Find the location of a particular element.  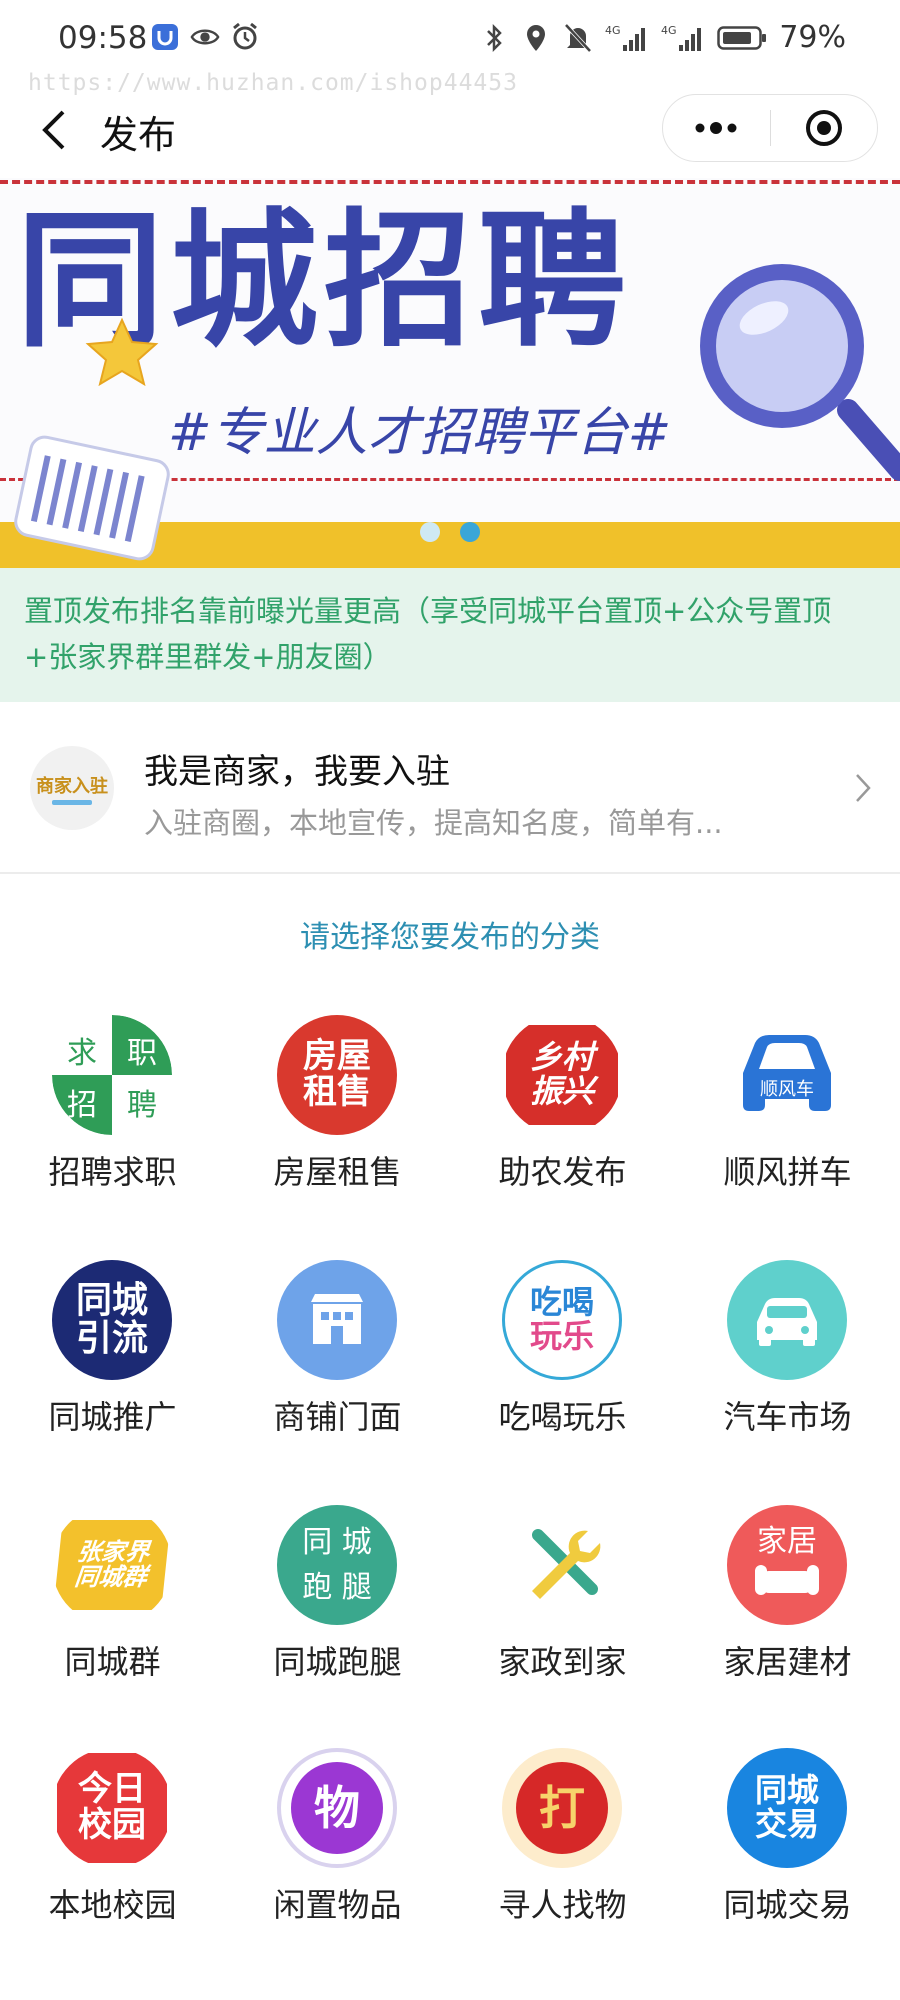

icon-glyph: 今日 is located at coordinates (112, 1789).